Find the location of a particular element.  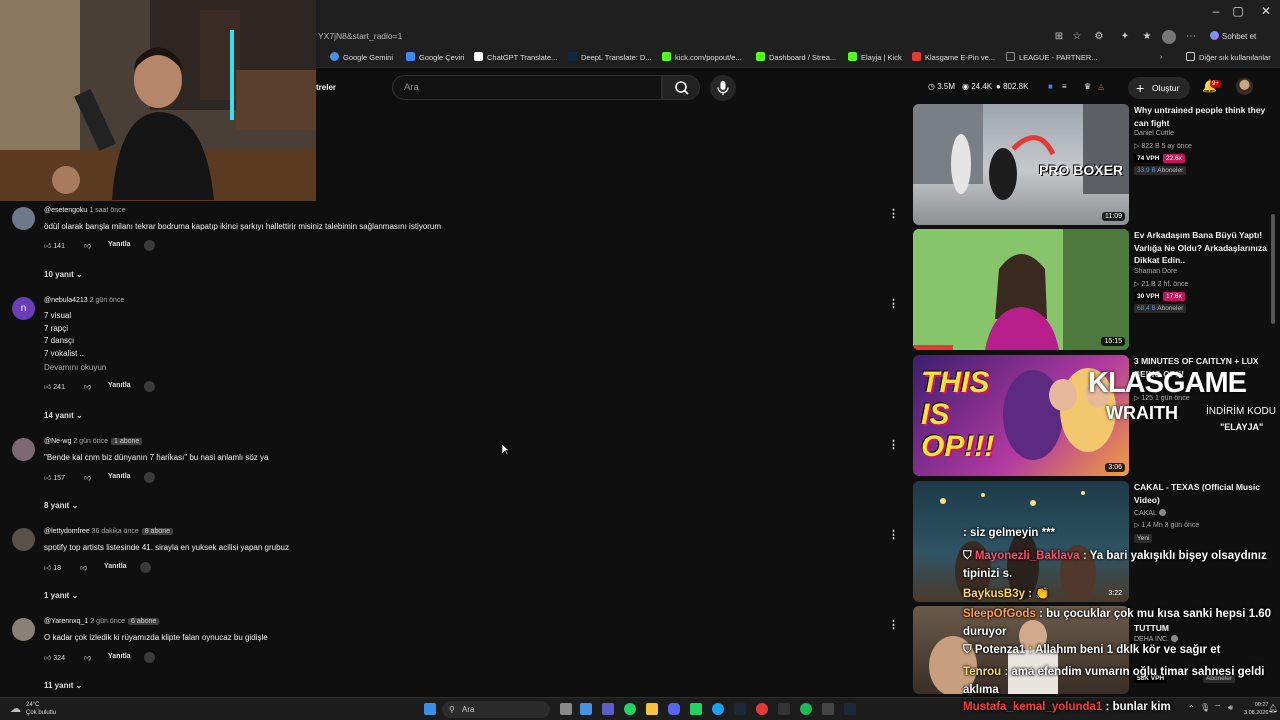

notification-icon: 🔔︎ is located at coordinates (1273, 708).